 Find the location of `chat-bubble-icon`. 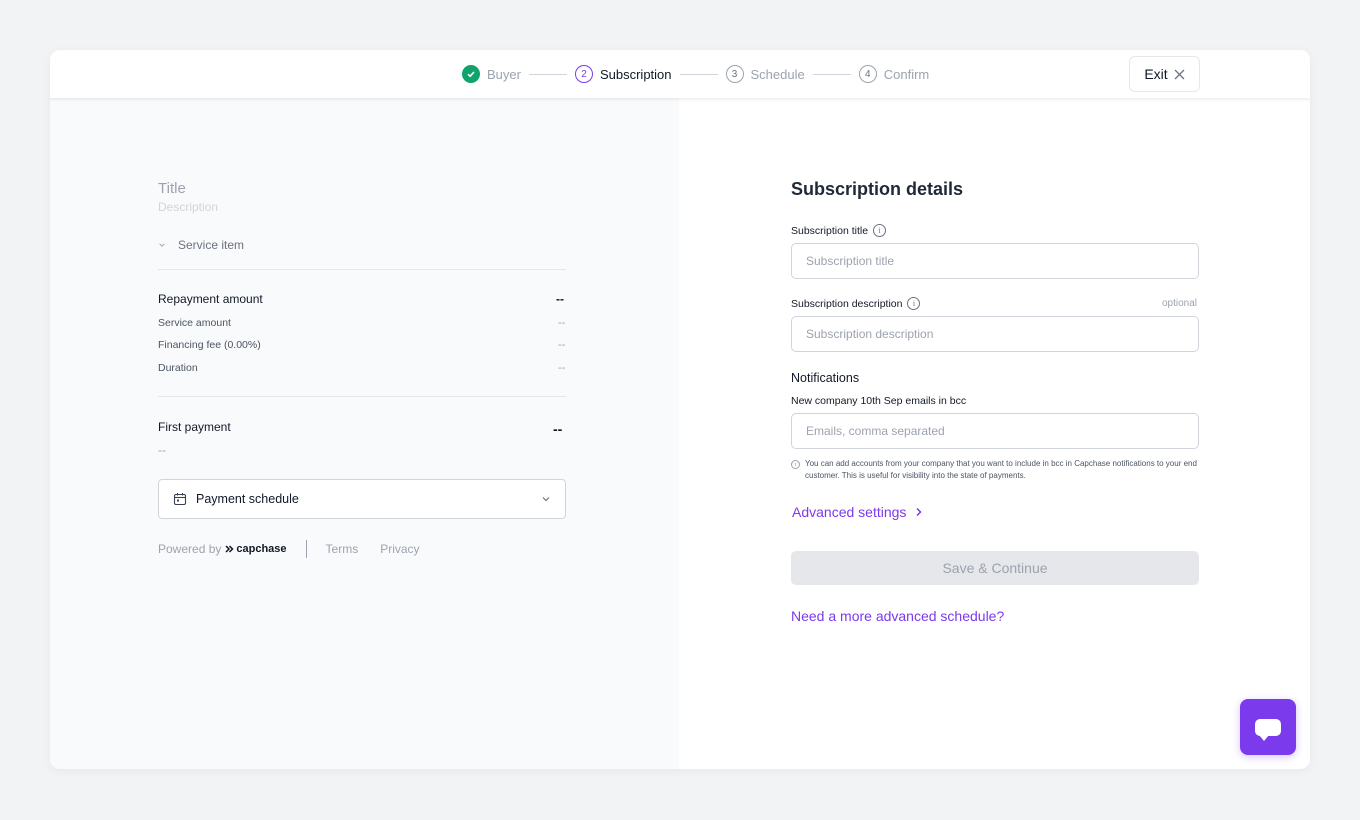

chat-bubble-icon is located at coordinates (1268, 729).